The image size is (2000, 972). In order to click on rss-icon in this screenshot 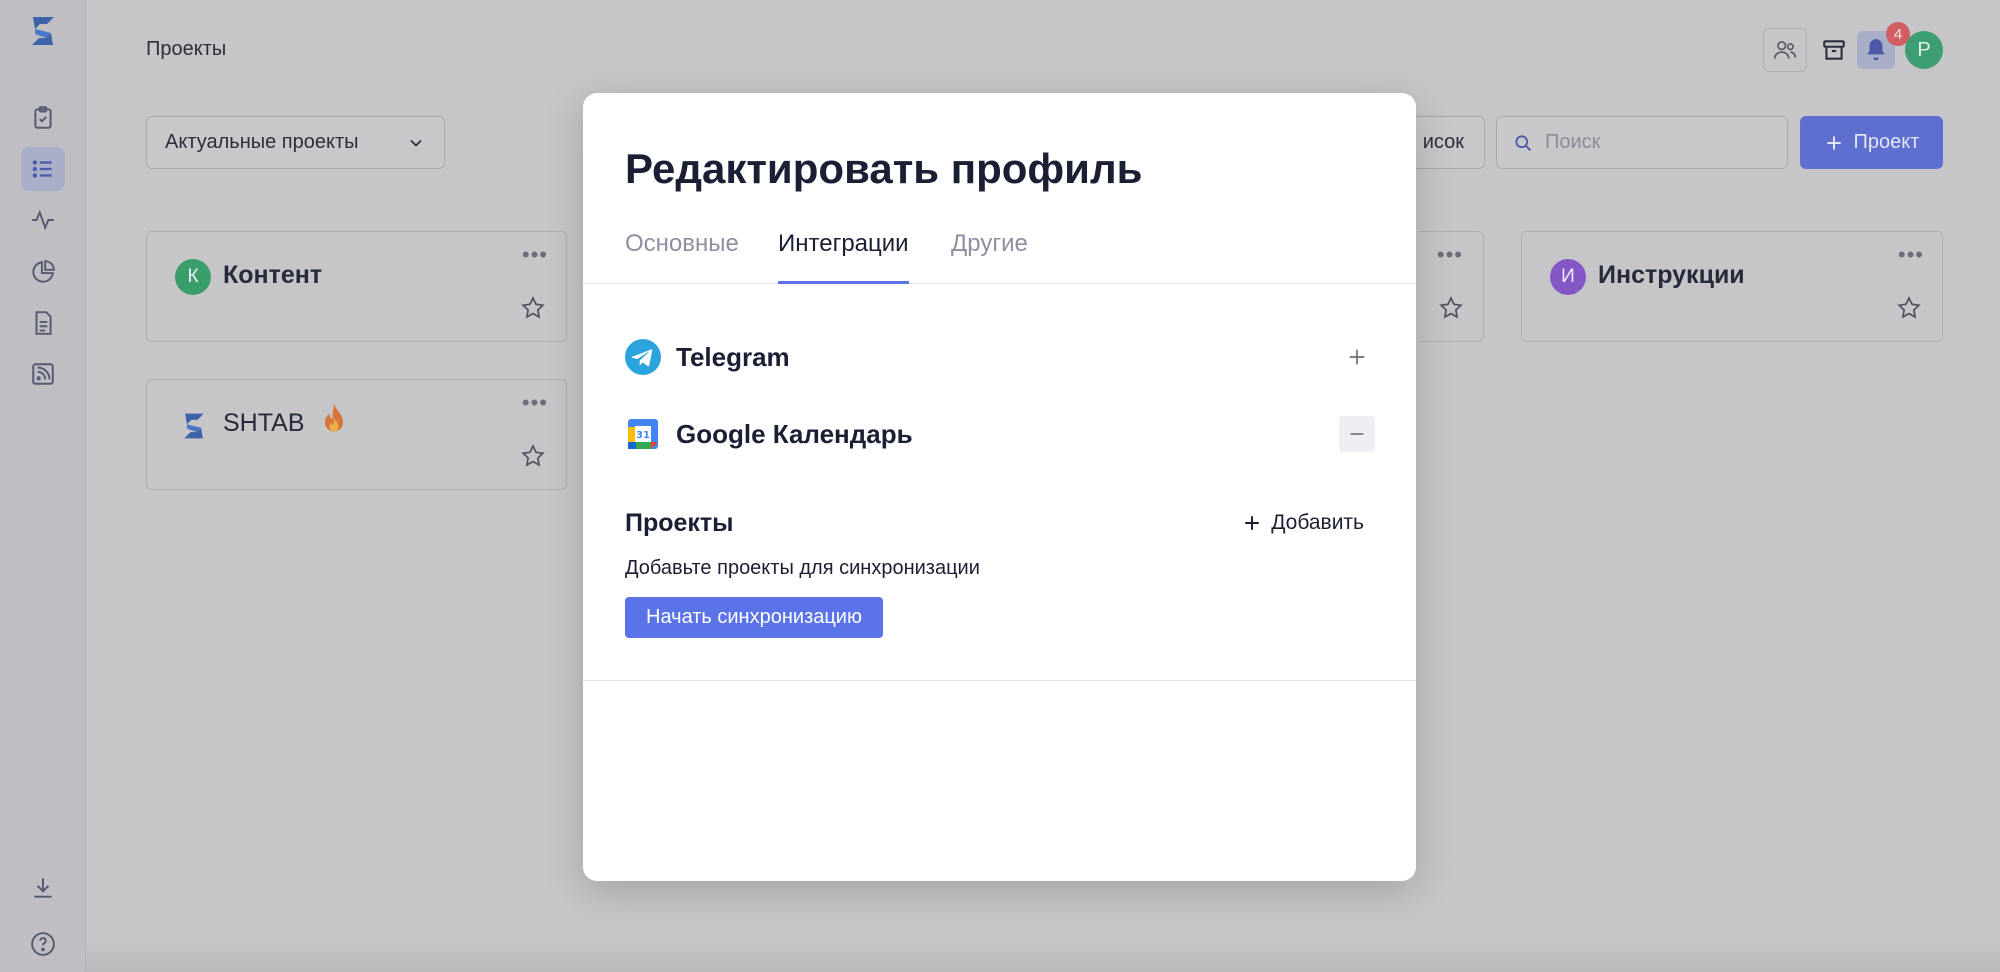, I will do `click(43, 374)`.